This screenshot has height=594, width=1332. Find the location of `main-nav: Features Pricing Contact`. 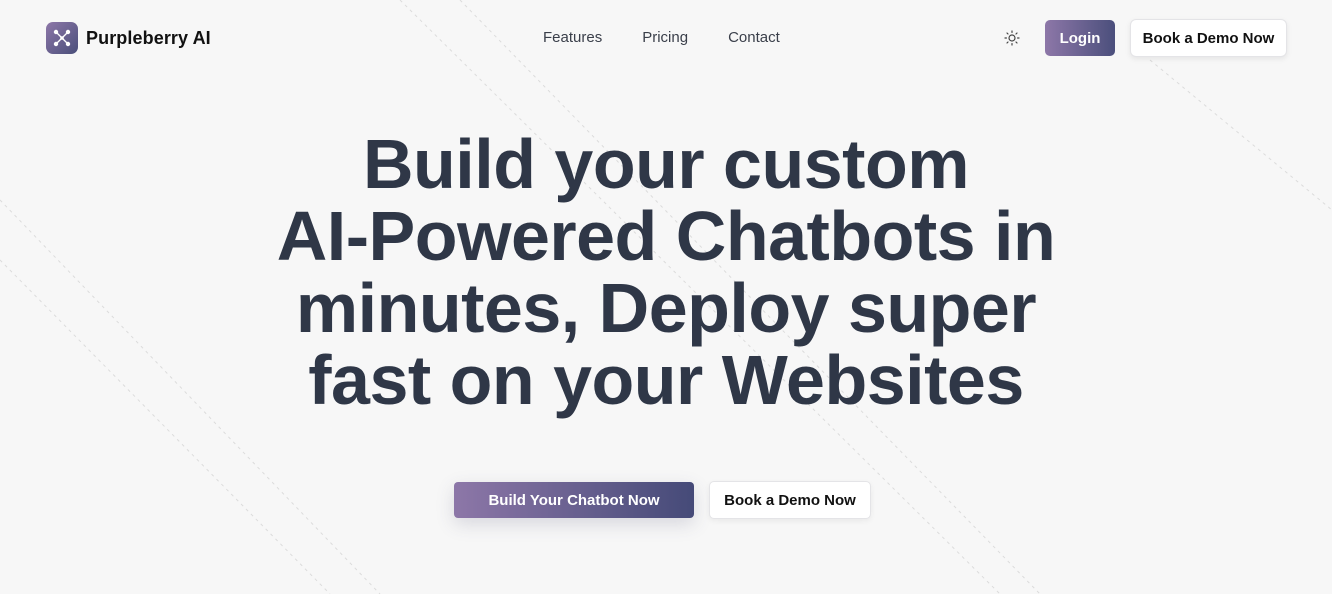

main-nav: Features Pricing Contact is located at coordinates (681, 37).